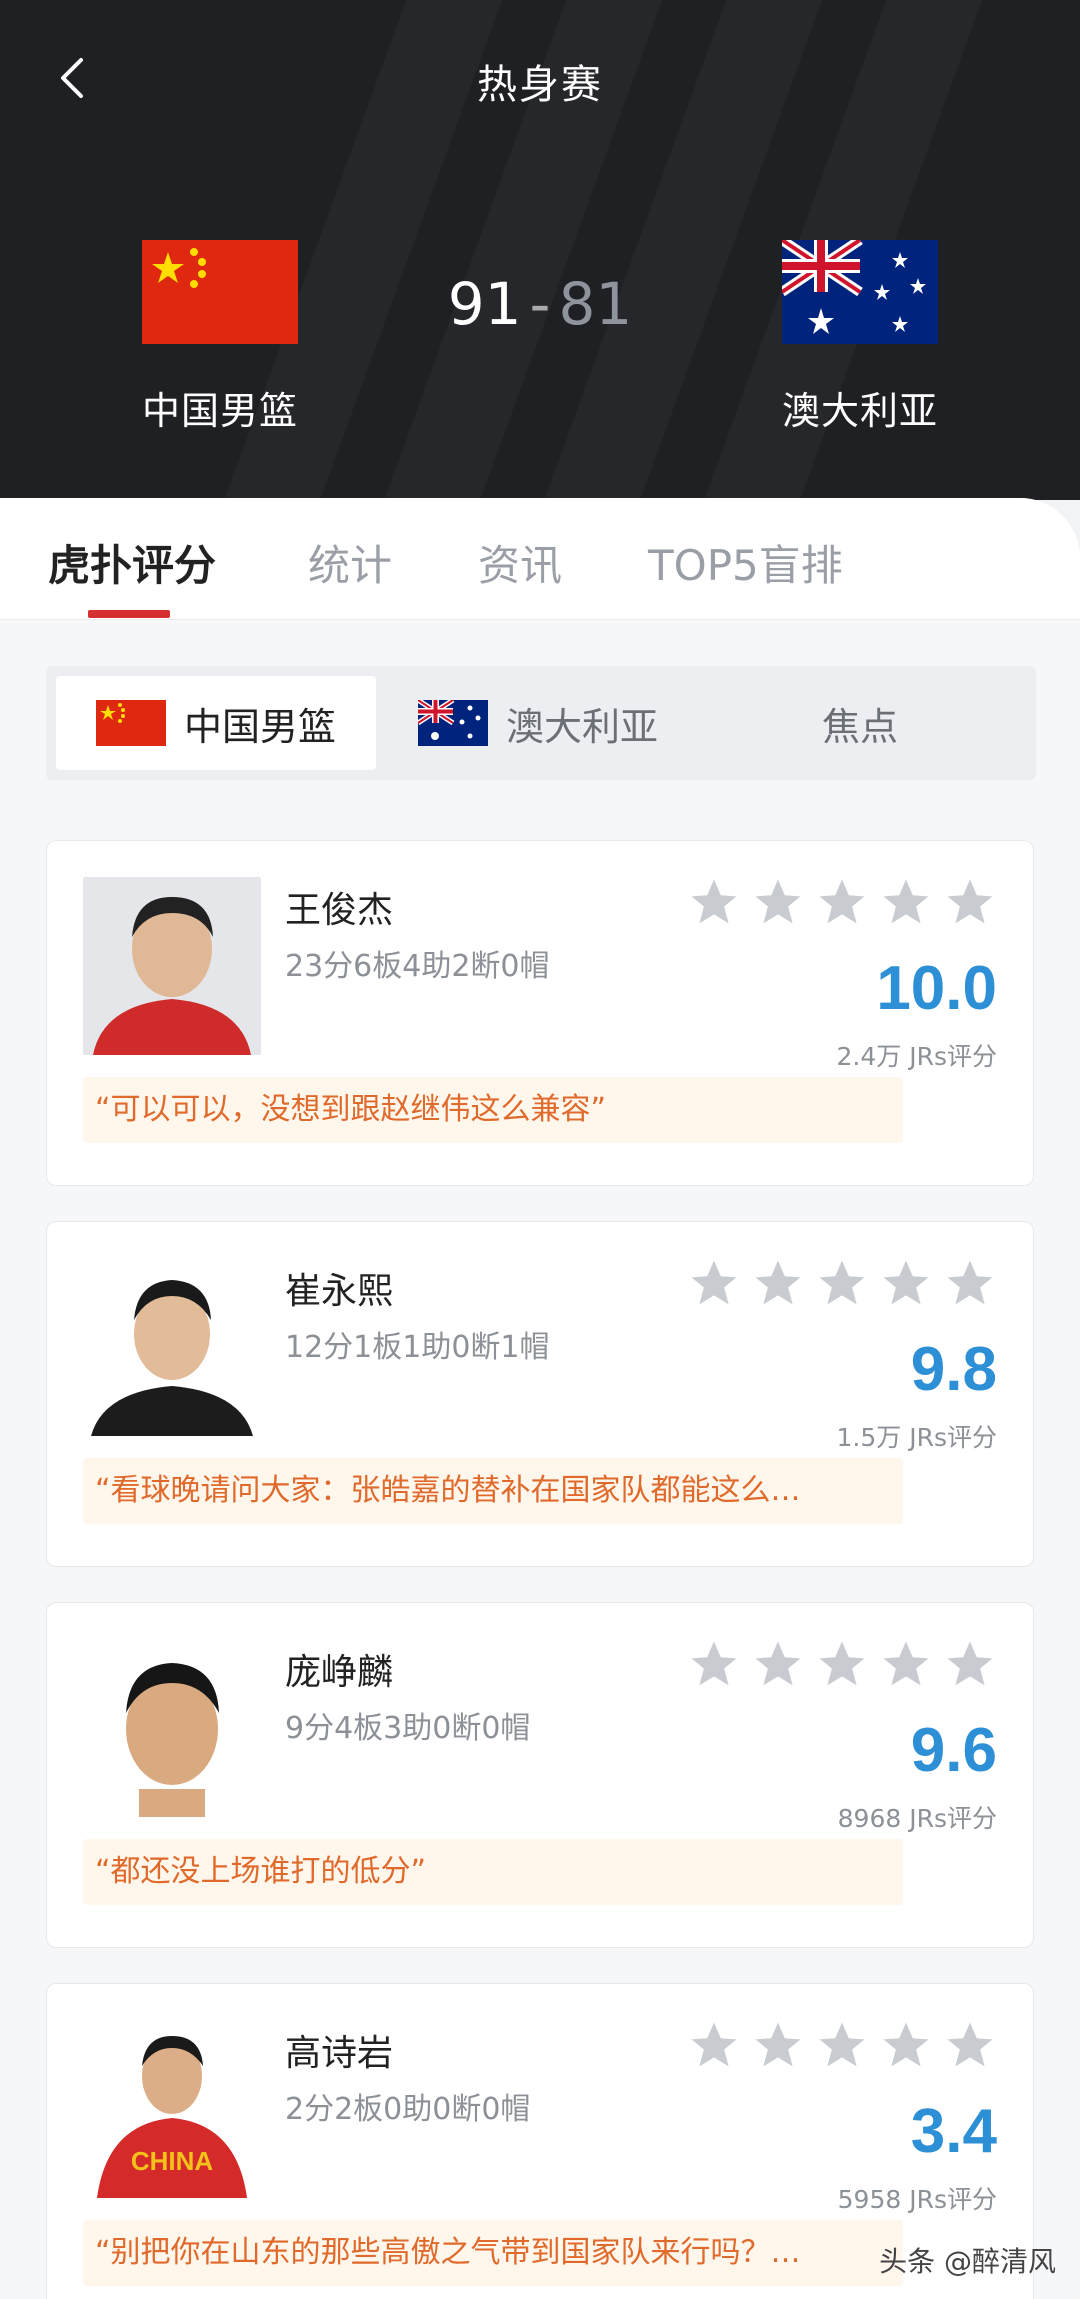  What do you see at coordinates (484, 304) in the screenshot?
I see `home-score: 91` at bounding box center [484, 304].